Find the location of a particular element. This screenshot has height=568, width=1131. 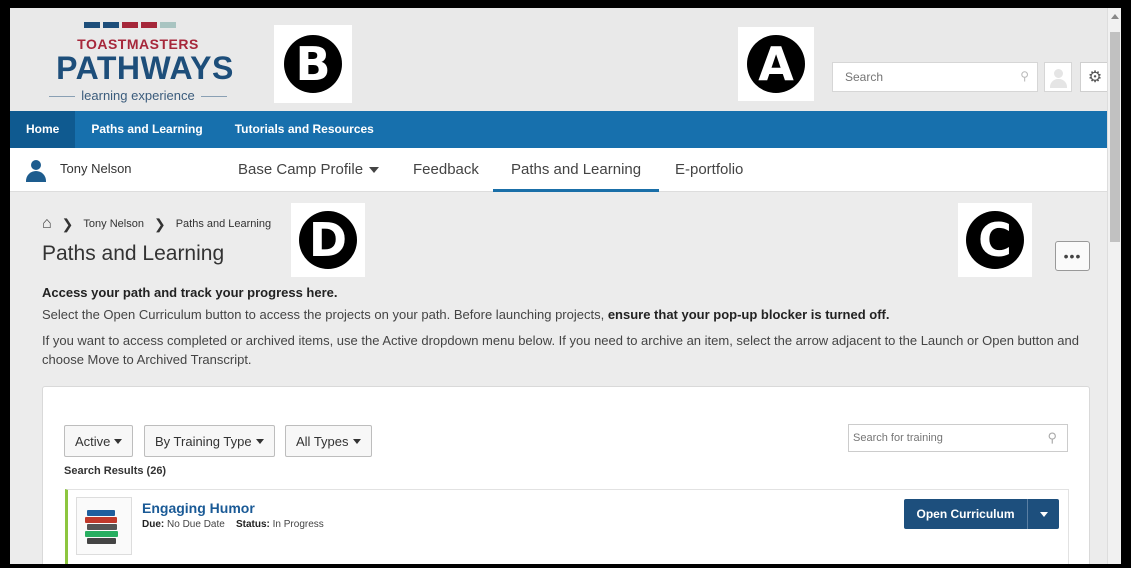

logo-line-tagline: learning experience is located at coordinates (138, 95).